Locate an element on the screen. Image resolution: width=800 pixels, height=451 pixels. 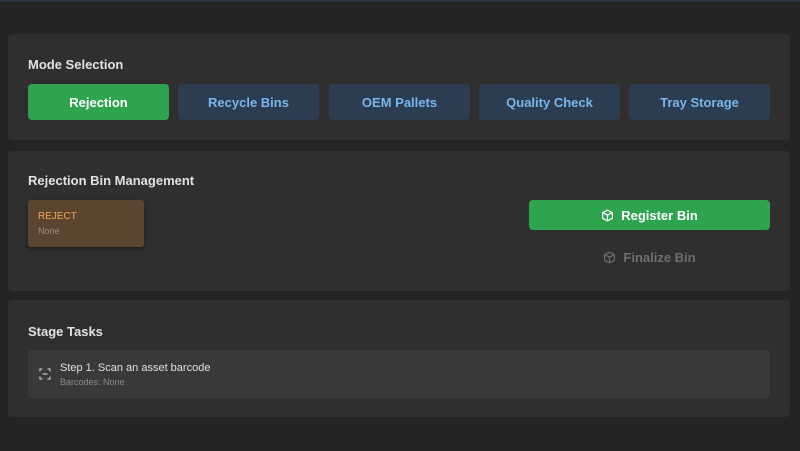
mode-selection-title: Mode Selection is located at coordinates (76, 64).